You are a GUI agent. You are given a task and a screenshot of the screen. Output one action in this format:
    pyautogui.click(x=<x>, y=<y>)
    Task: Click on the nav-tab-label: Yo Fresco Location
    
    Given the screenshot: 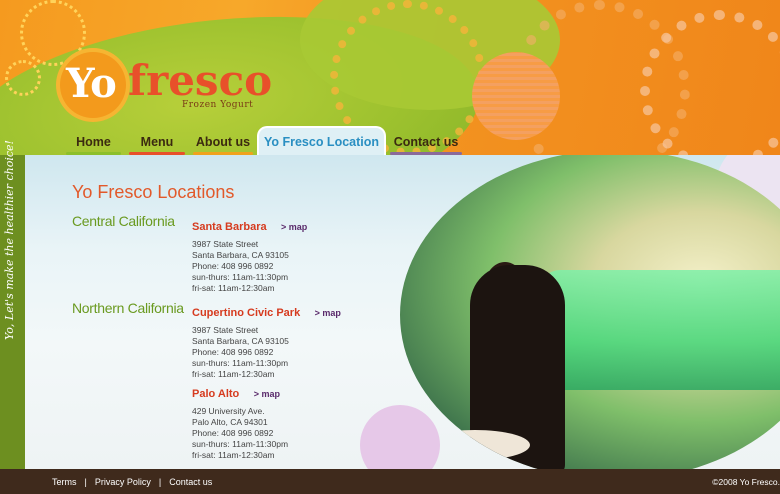 What is the action you would take?
    pyautogui.click(x=321, y=141)
    